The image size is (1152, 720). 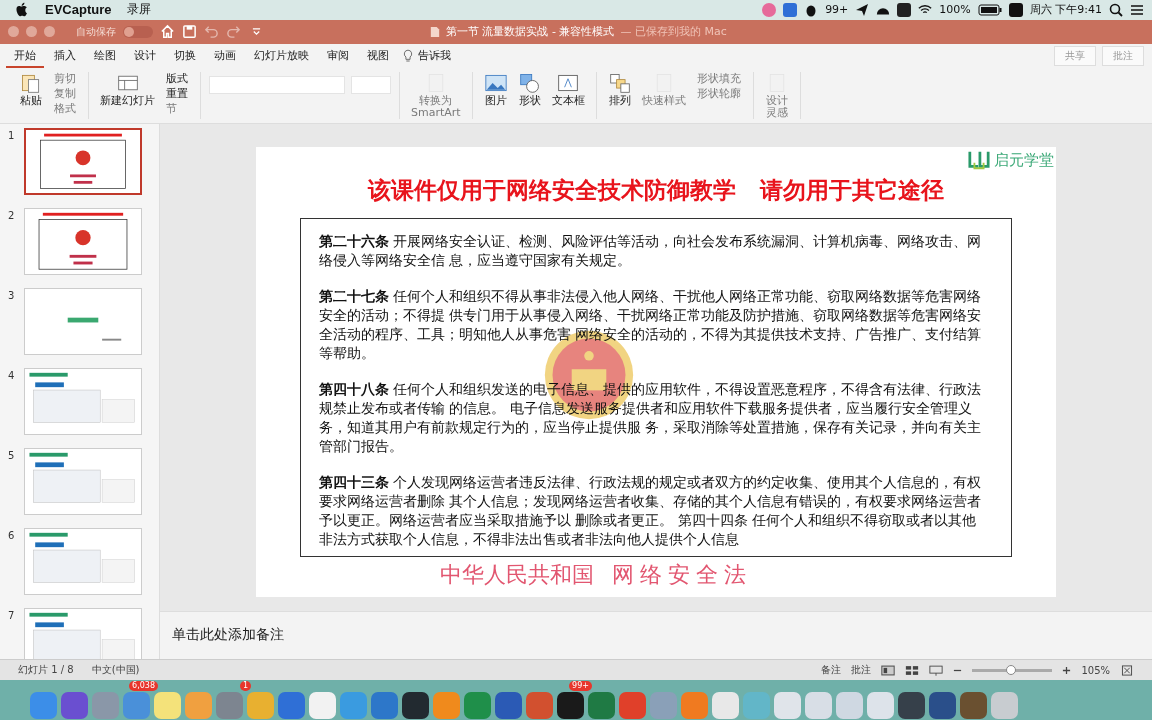 I want to click on slide-number: 6, so click(x=12, y=536).